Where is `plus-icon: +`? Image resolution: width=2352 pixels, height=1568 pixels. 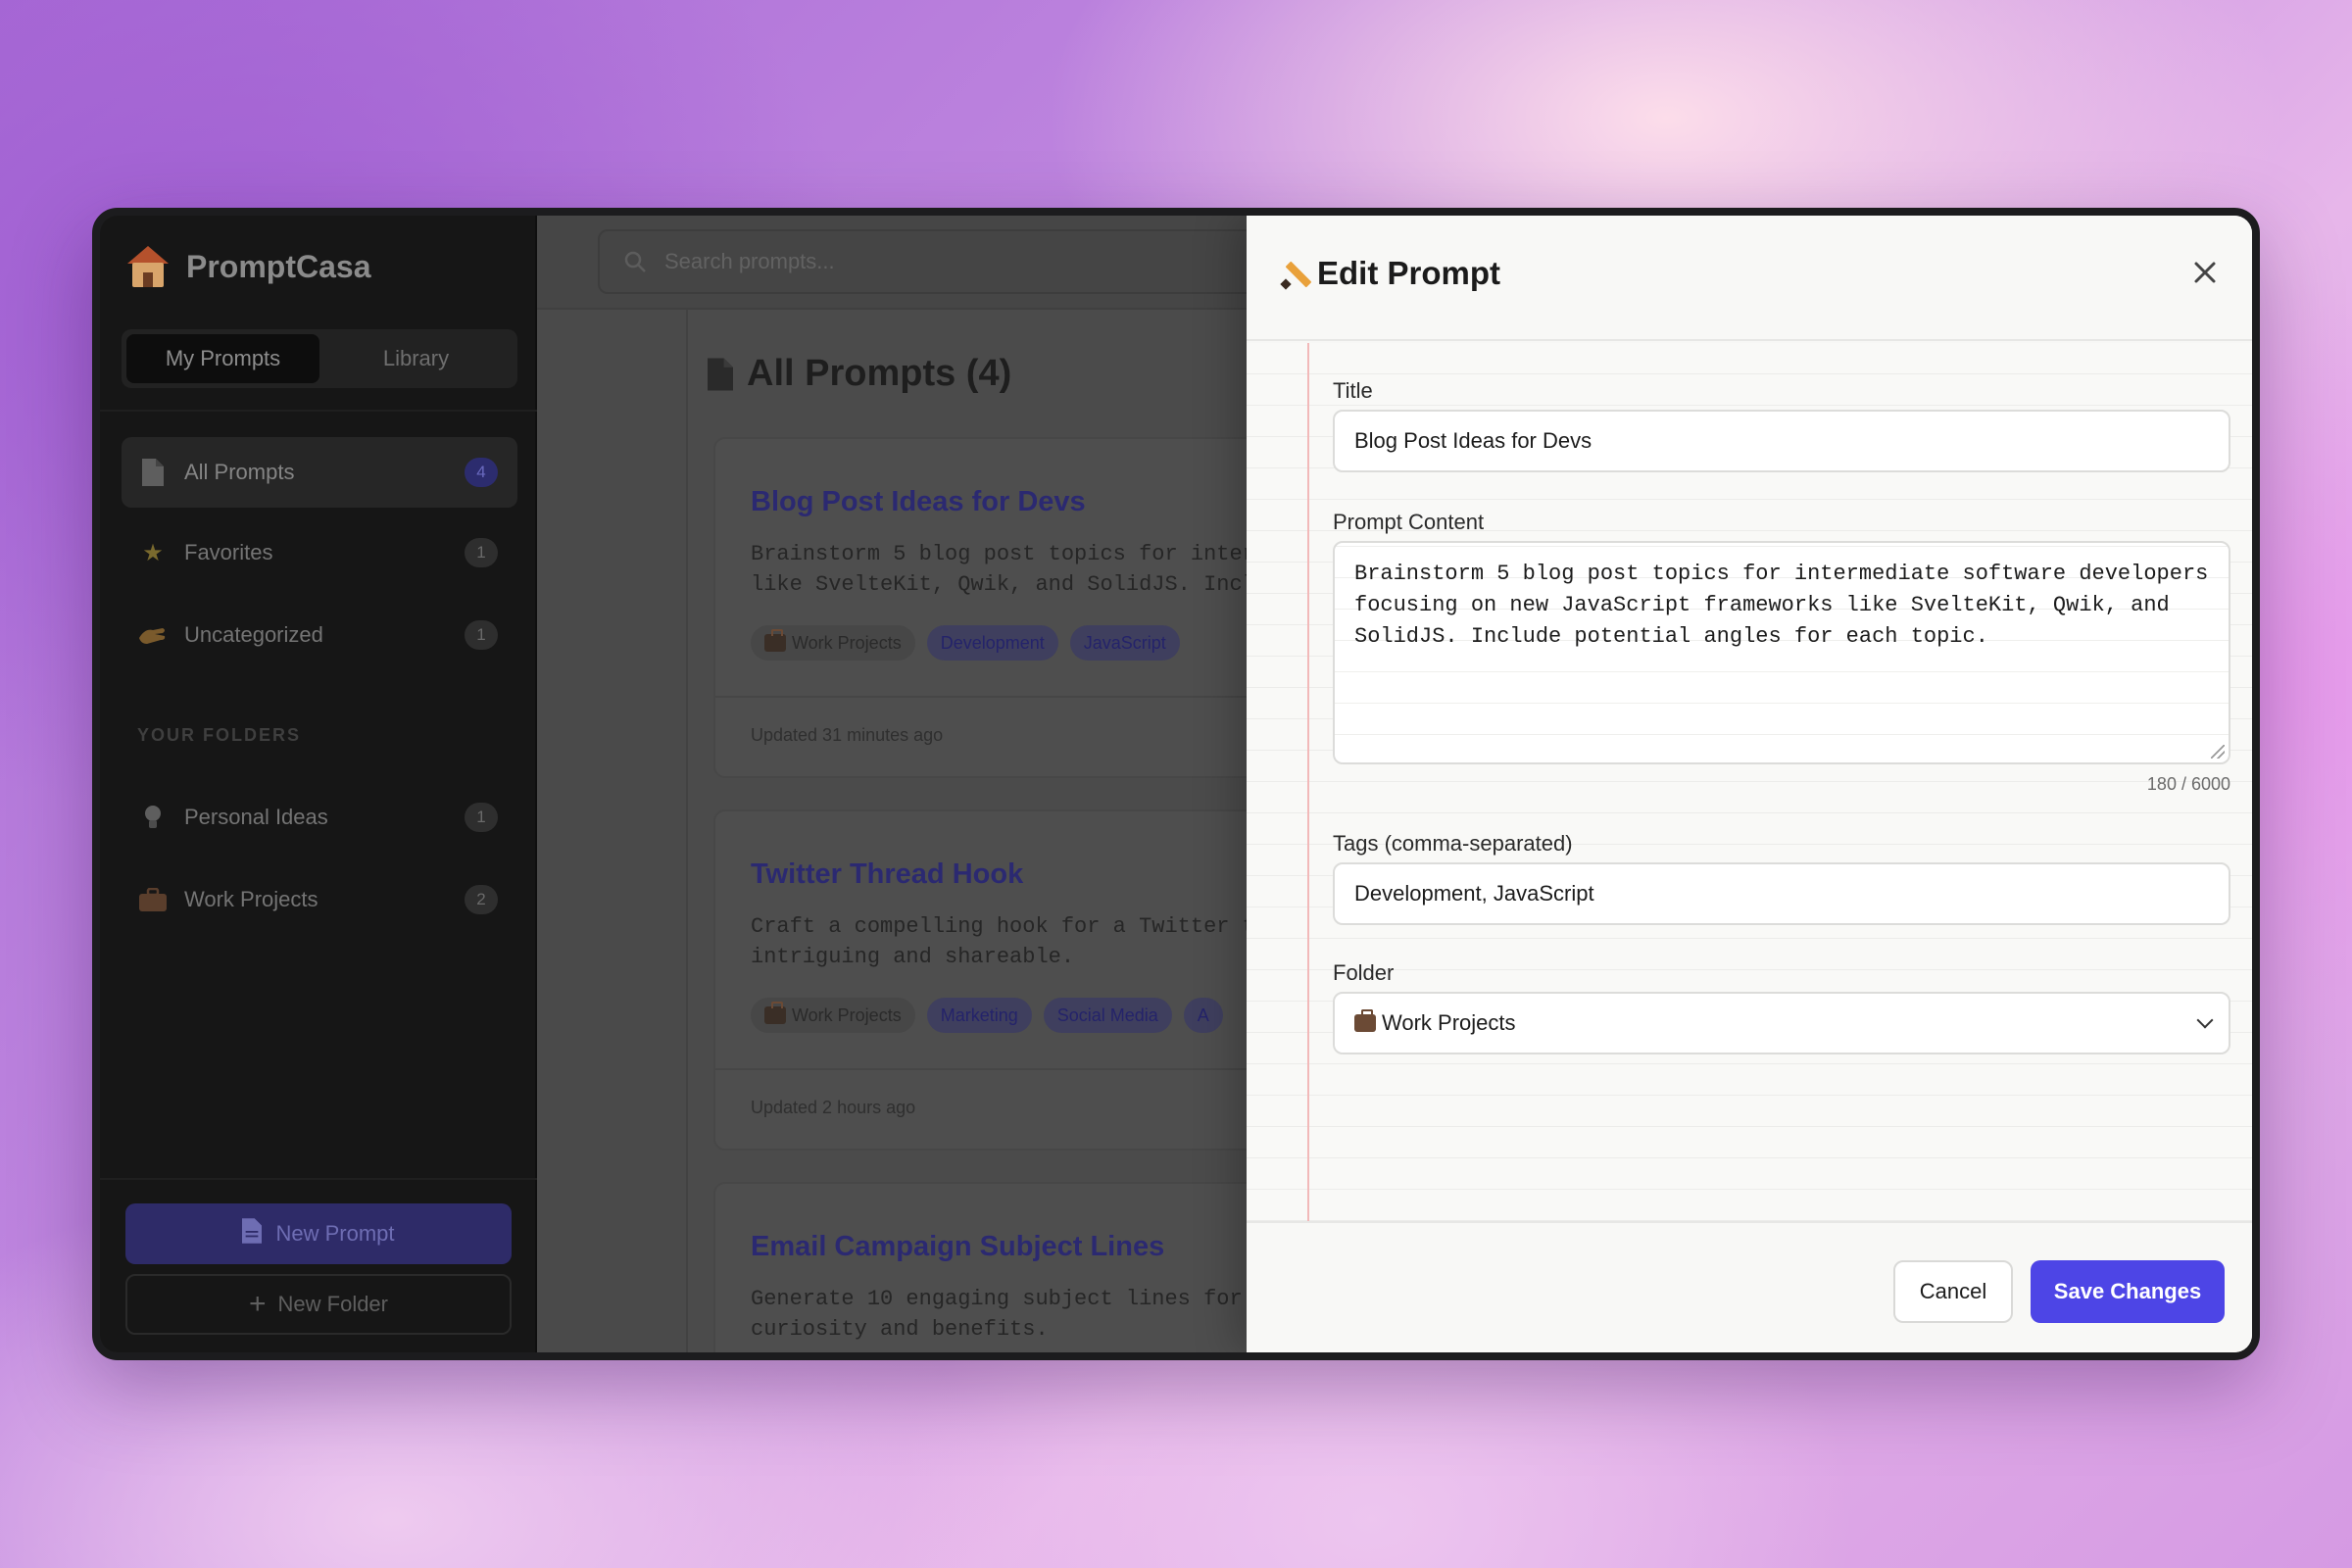
plus-icon: + is located at coordinates (257, 1304).